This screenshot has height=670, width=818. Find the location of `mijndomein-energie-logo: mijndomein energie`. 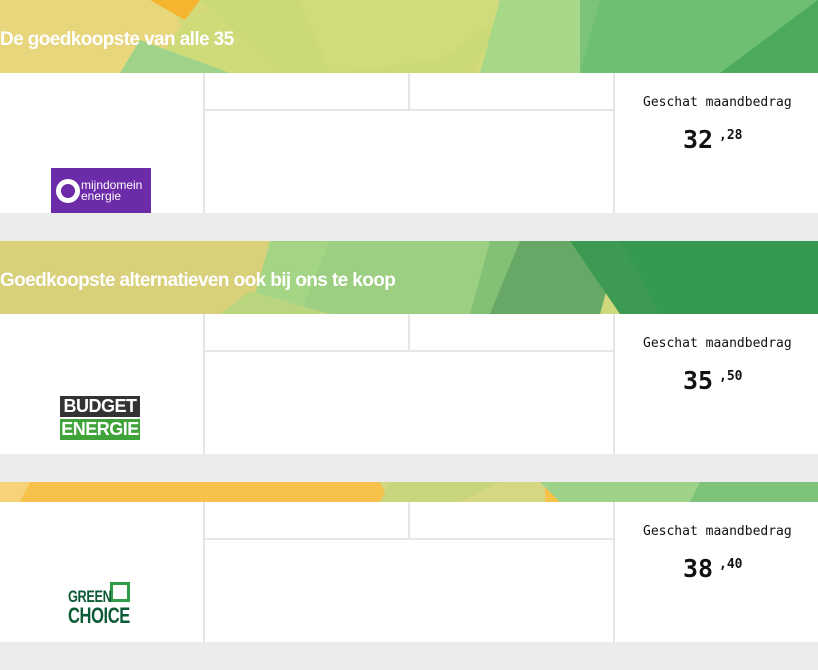

mijndomein-energie-logo: mijndomein energie is located at coordinates (101, 190).